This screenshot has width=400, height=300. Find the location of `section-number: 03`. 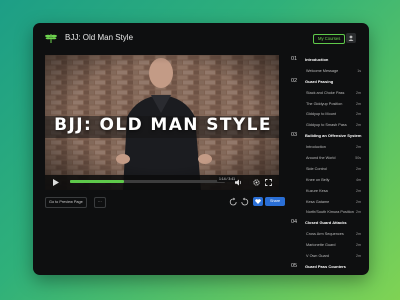

section-number: 03 is located at coordinates (294, 135).